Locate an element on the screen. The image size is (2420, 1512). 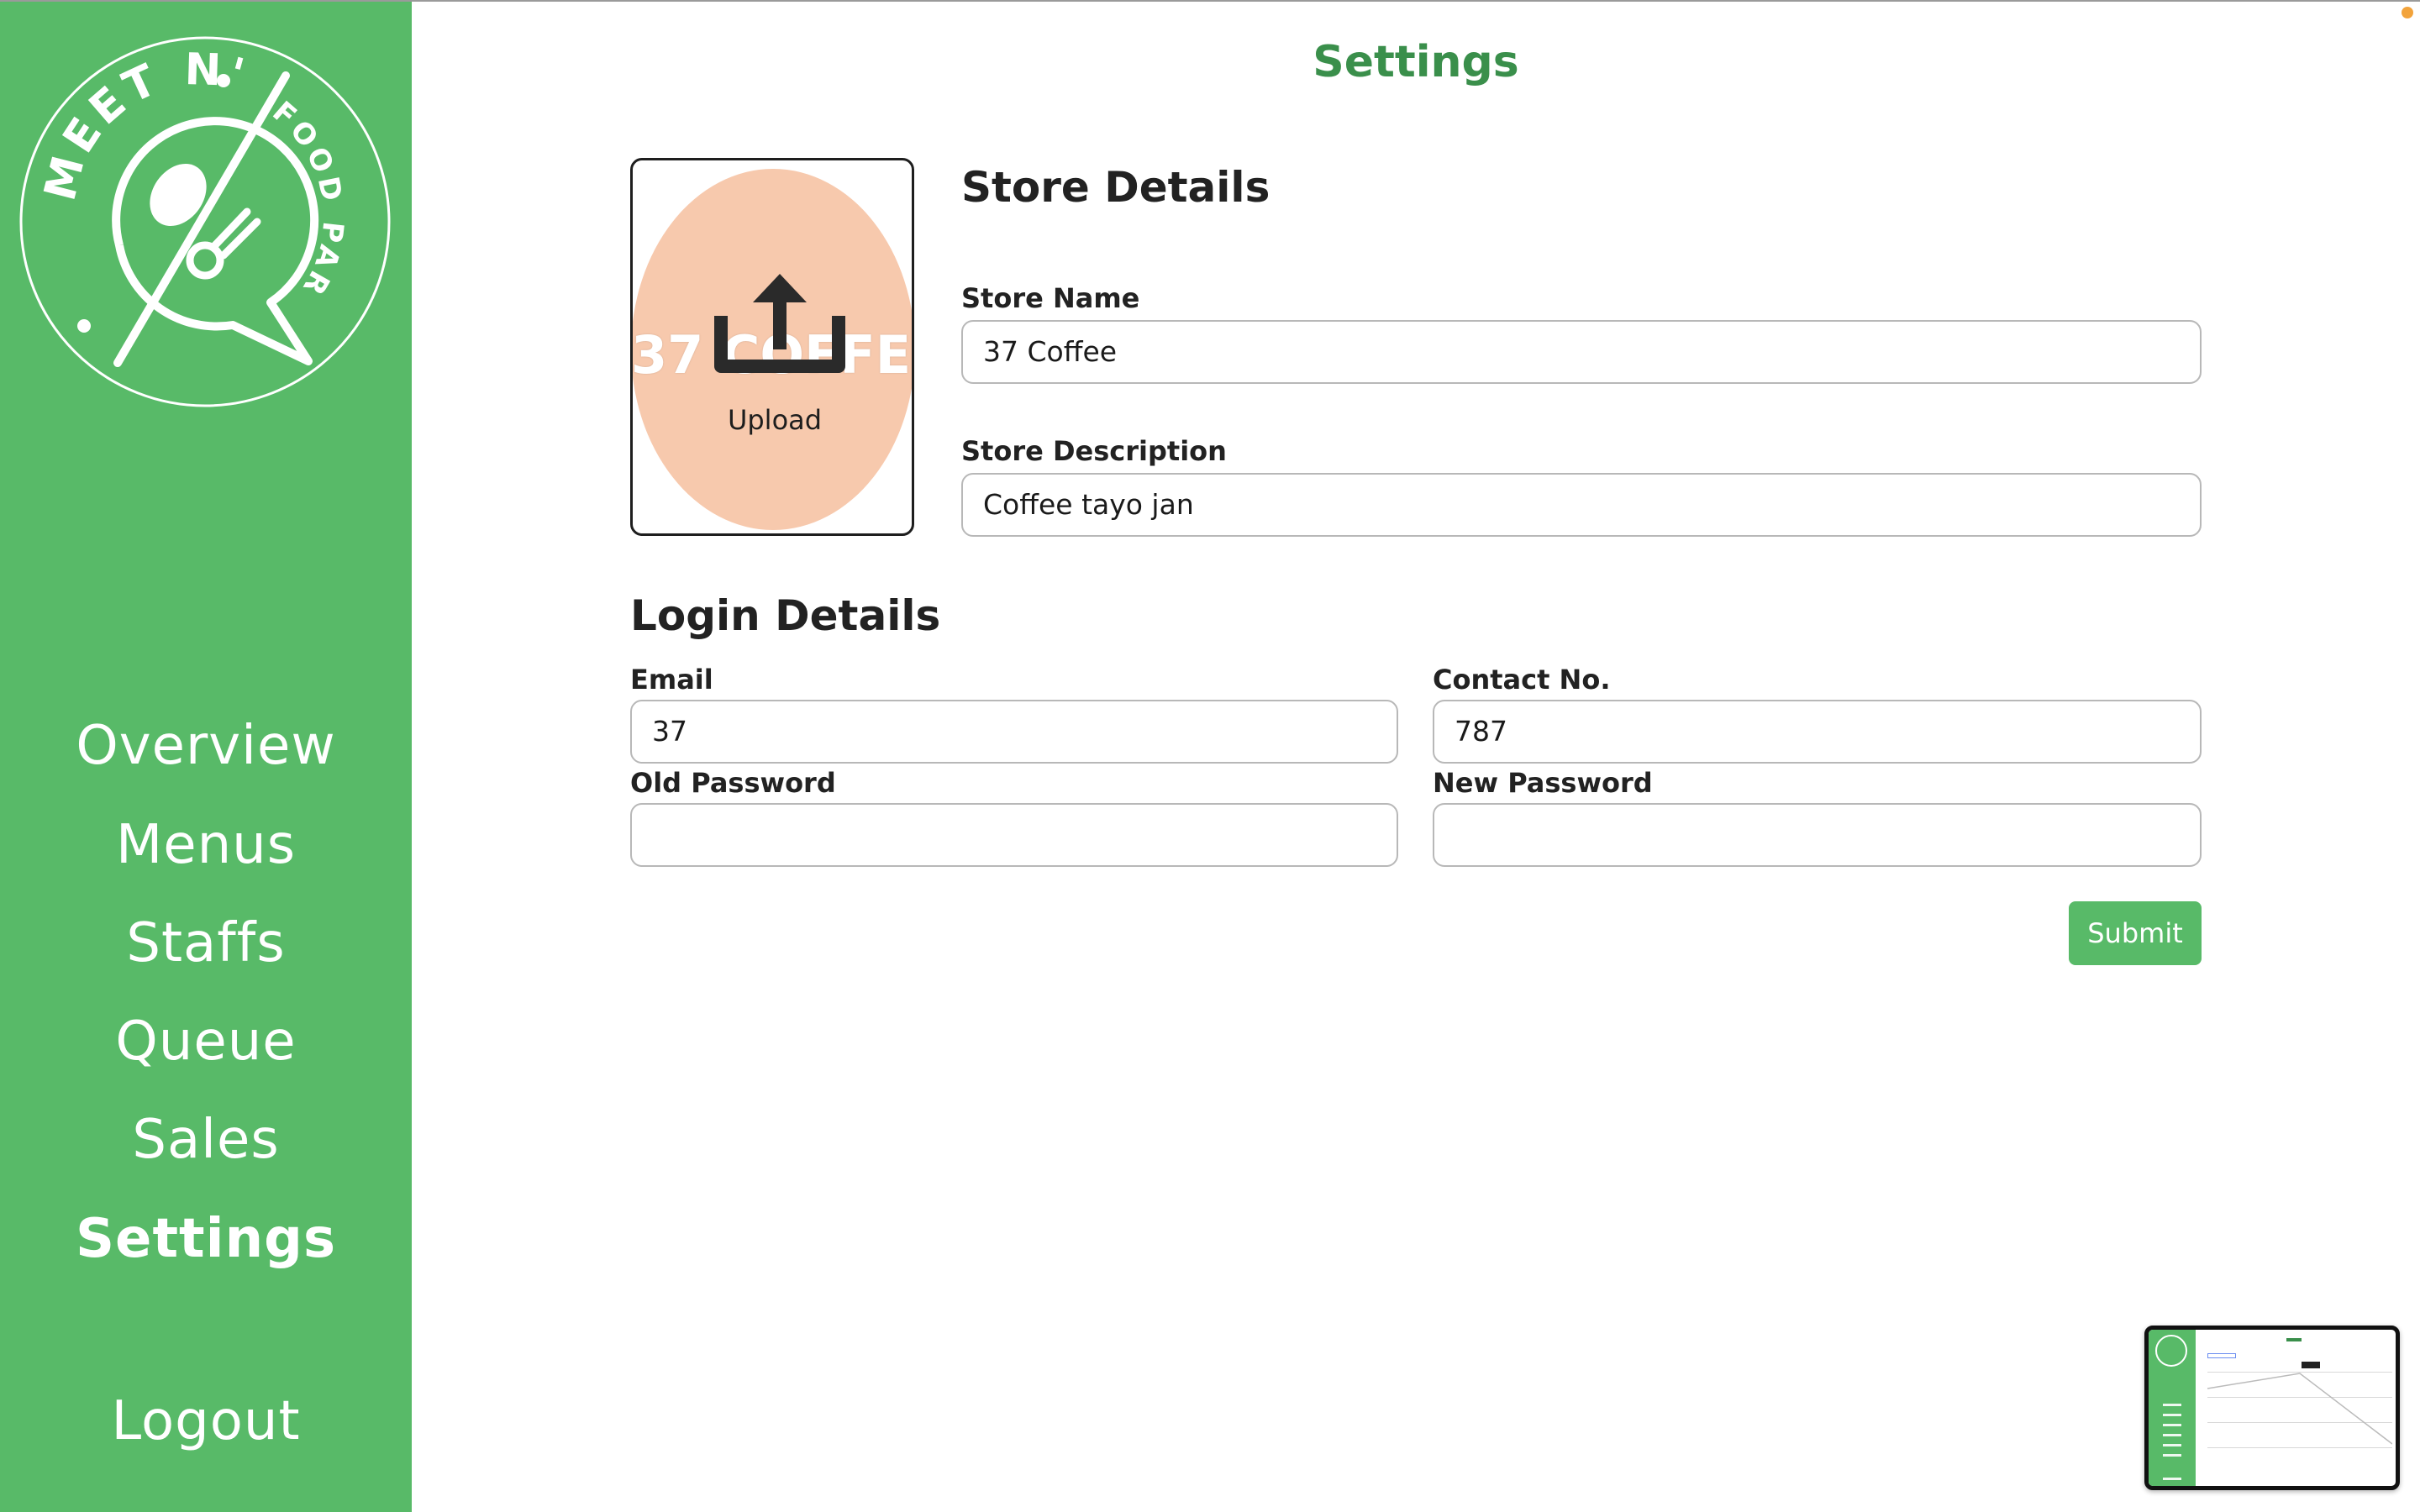
email-label: Email is located at coordinates (672, 680).